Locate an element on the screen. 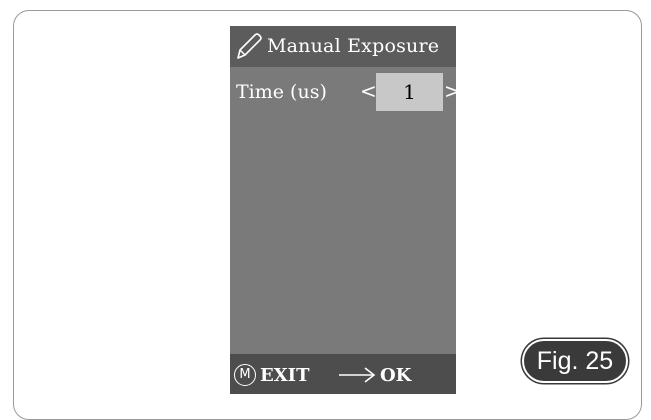 The width and height of the screenshot is (651, 420). exit-label: EXIT is located at coordinates (285, 375).